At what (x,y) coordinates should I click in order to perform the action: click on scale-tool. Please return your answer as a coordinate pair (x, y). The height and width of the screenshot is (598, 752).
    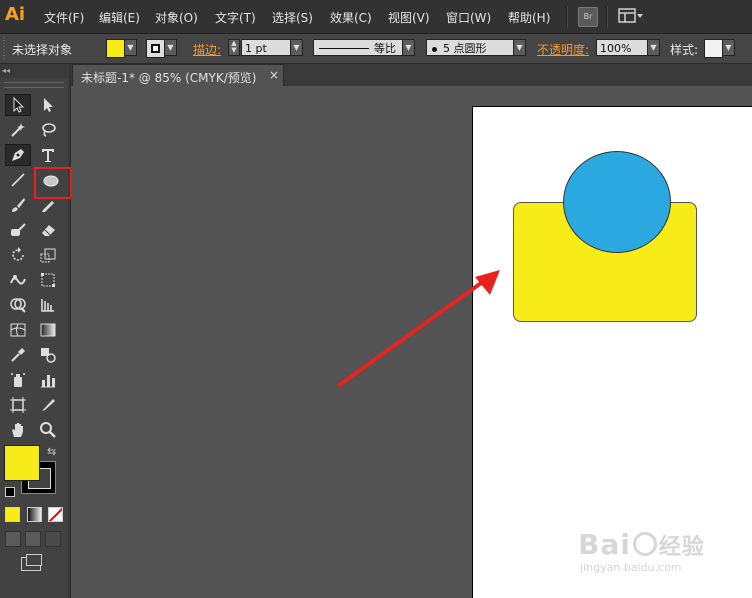
    Looking at the image, I should click on (48, 255).